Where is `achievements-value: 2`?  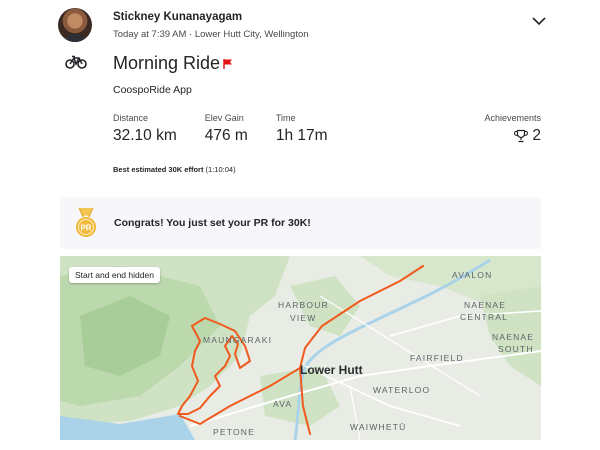 achievements-value: 2 is located at coordinates (512, 136).